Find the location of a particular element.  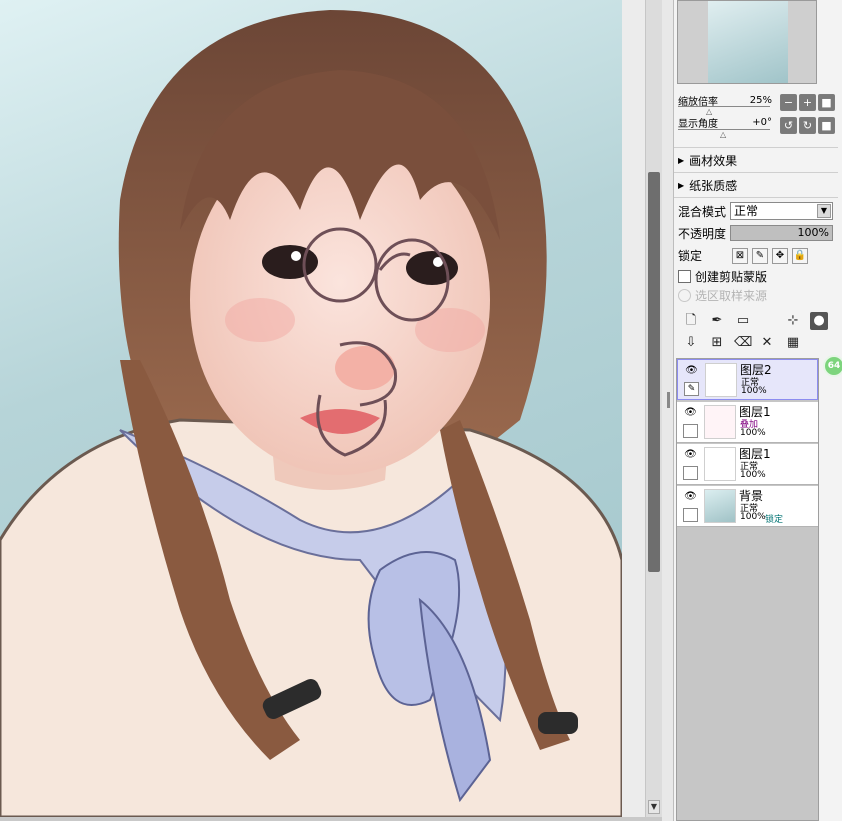

navigator-preview is located at coordinates (747, 42).